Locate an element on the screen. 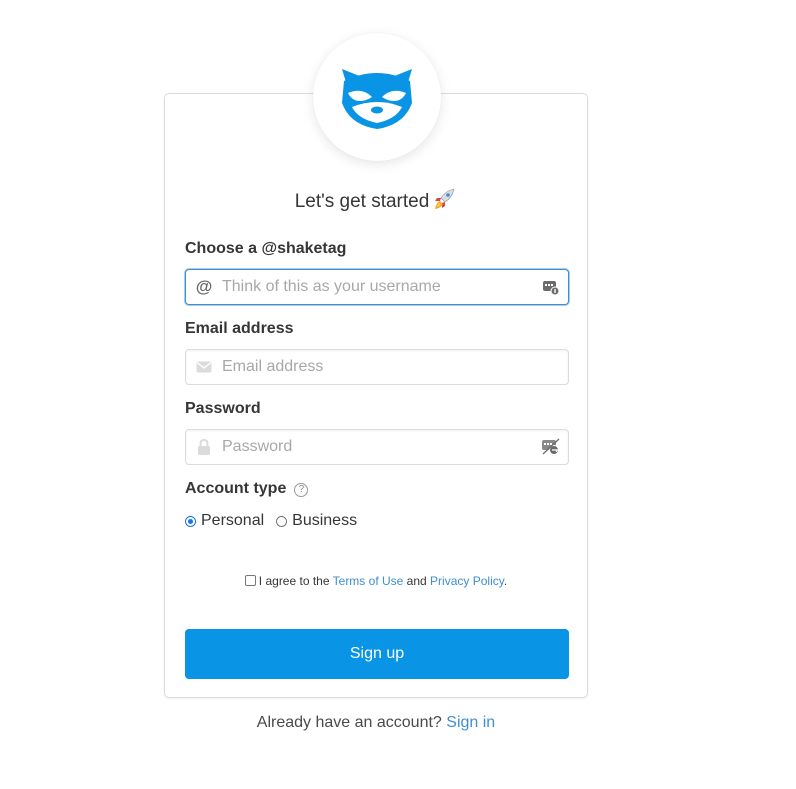  account-type-radio-group: Personal Business is located at coordinates (277, 521).